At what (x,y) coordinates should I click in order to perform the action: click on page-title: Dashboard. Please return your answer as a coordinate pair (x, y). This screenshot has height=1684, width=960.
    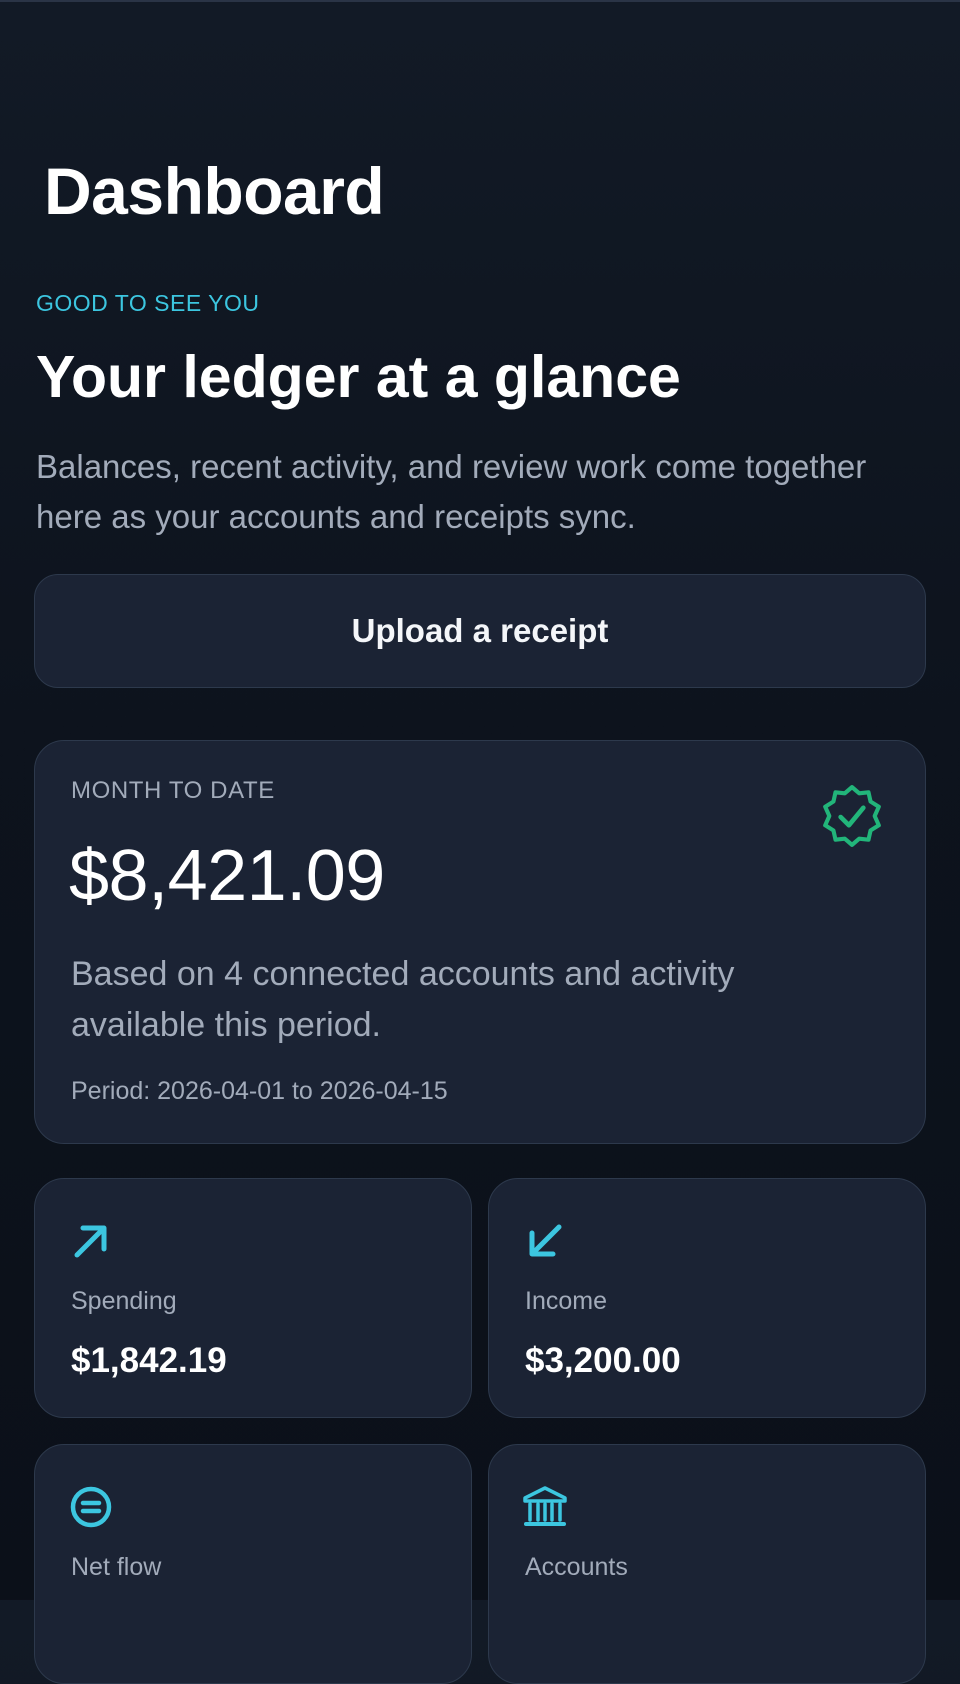
    Looking at the image, I should click on (214, 191).